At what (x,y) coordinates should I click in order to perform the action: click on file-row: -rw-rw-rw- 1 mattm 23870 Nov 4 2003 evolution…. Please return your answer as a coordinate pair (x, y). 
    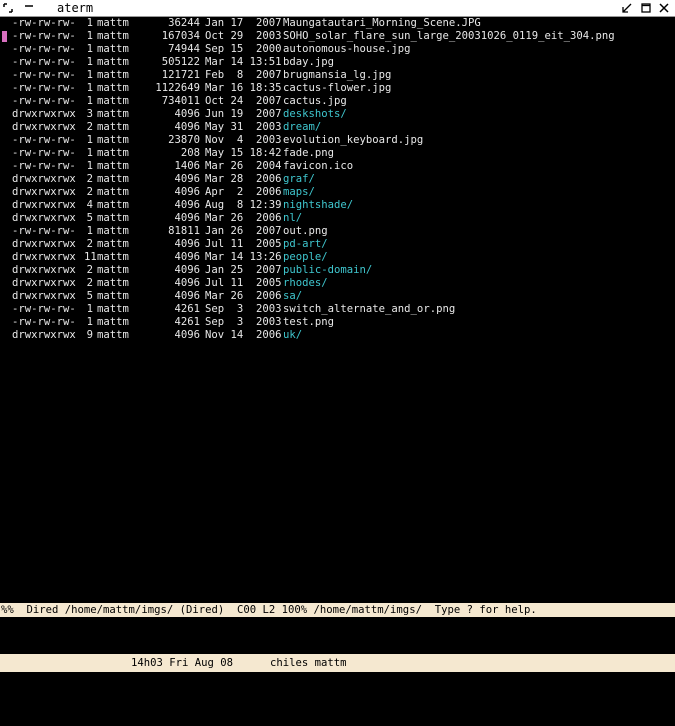
    Looking at the image, I should click on (337, 140).